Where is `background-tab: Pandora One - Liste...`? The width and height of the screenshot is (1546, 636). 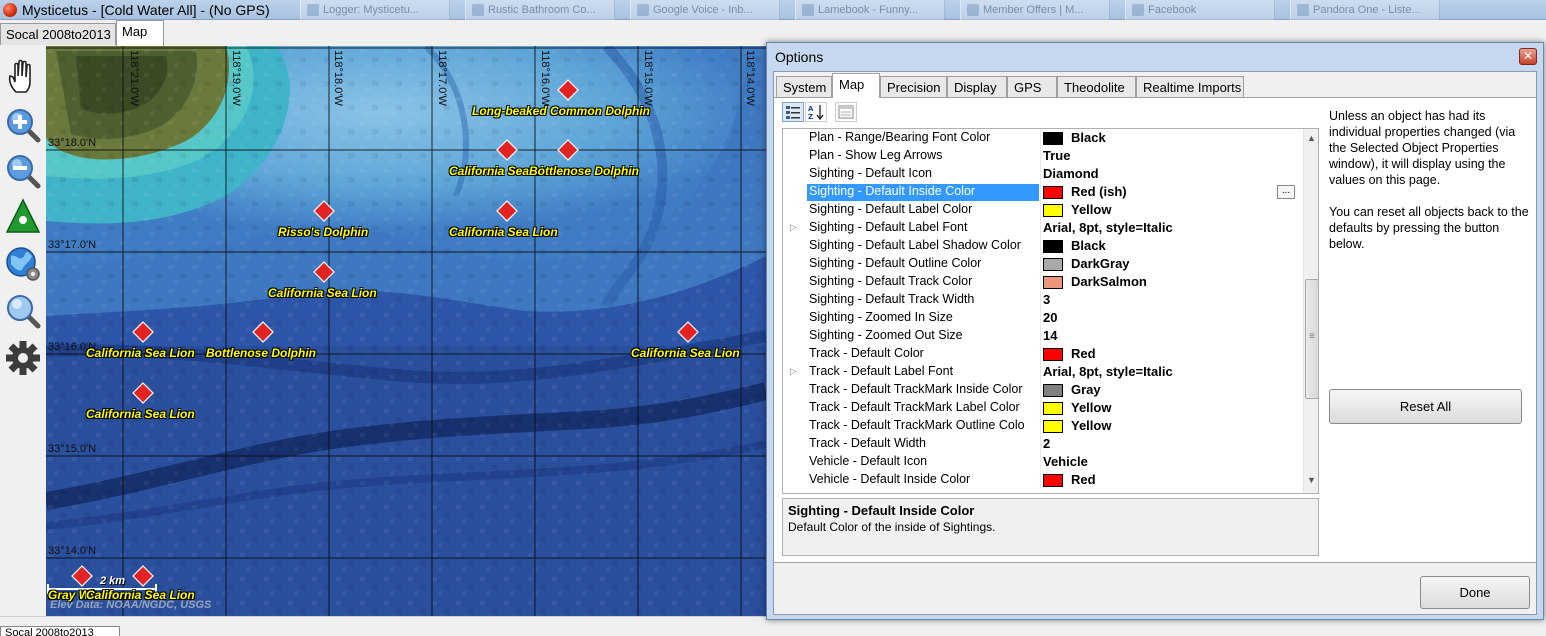
background-tab: Pandora One - Liste... is located at coordinates (1365, 10).